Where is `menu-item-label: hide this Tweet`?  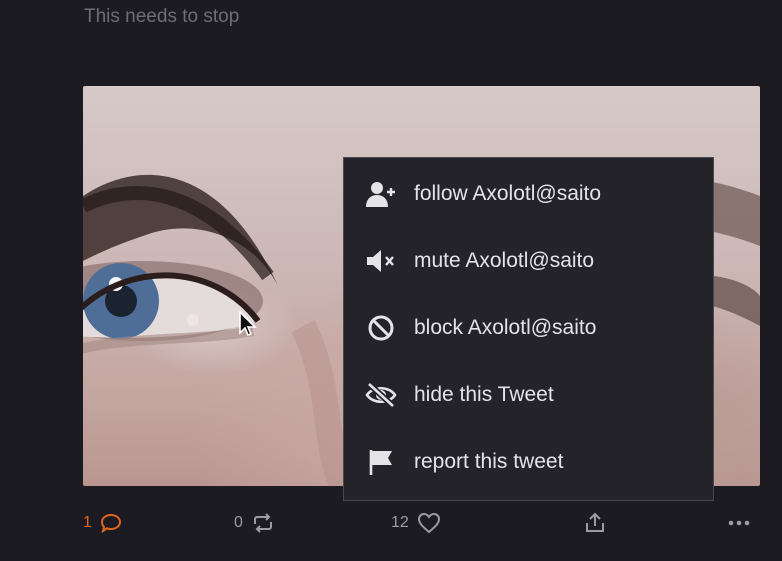 menu-item-label: hide this Tweet is located at coordinates (484, 394).